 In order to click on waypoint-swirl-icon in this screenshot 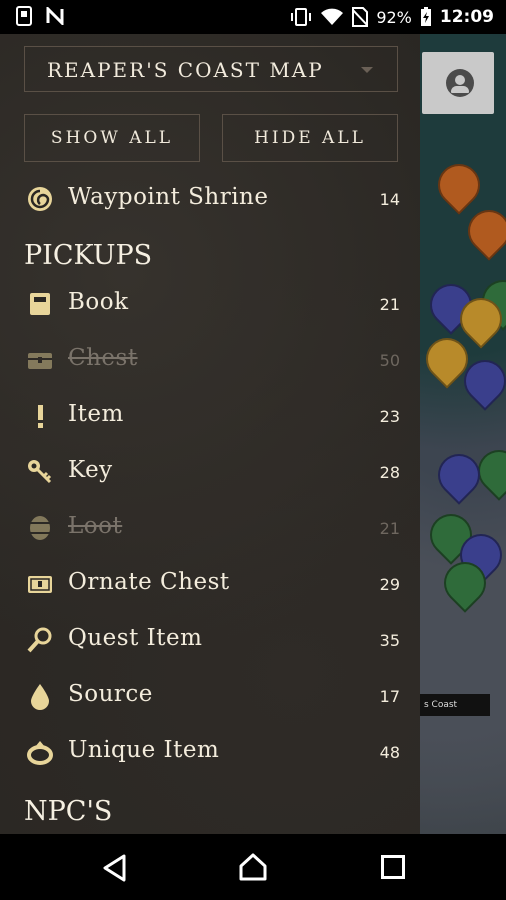, I will do `click(40, 199)`.